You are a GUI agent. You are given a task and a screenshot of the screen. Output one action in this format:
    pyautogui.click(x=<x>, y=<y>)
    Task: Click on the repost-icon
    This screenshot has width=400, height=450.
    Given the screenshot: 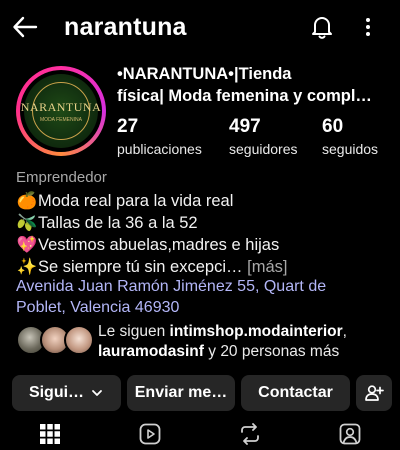 What is the action you would take?
    pyautogui.click(x=250, y=434)
    